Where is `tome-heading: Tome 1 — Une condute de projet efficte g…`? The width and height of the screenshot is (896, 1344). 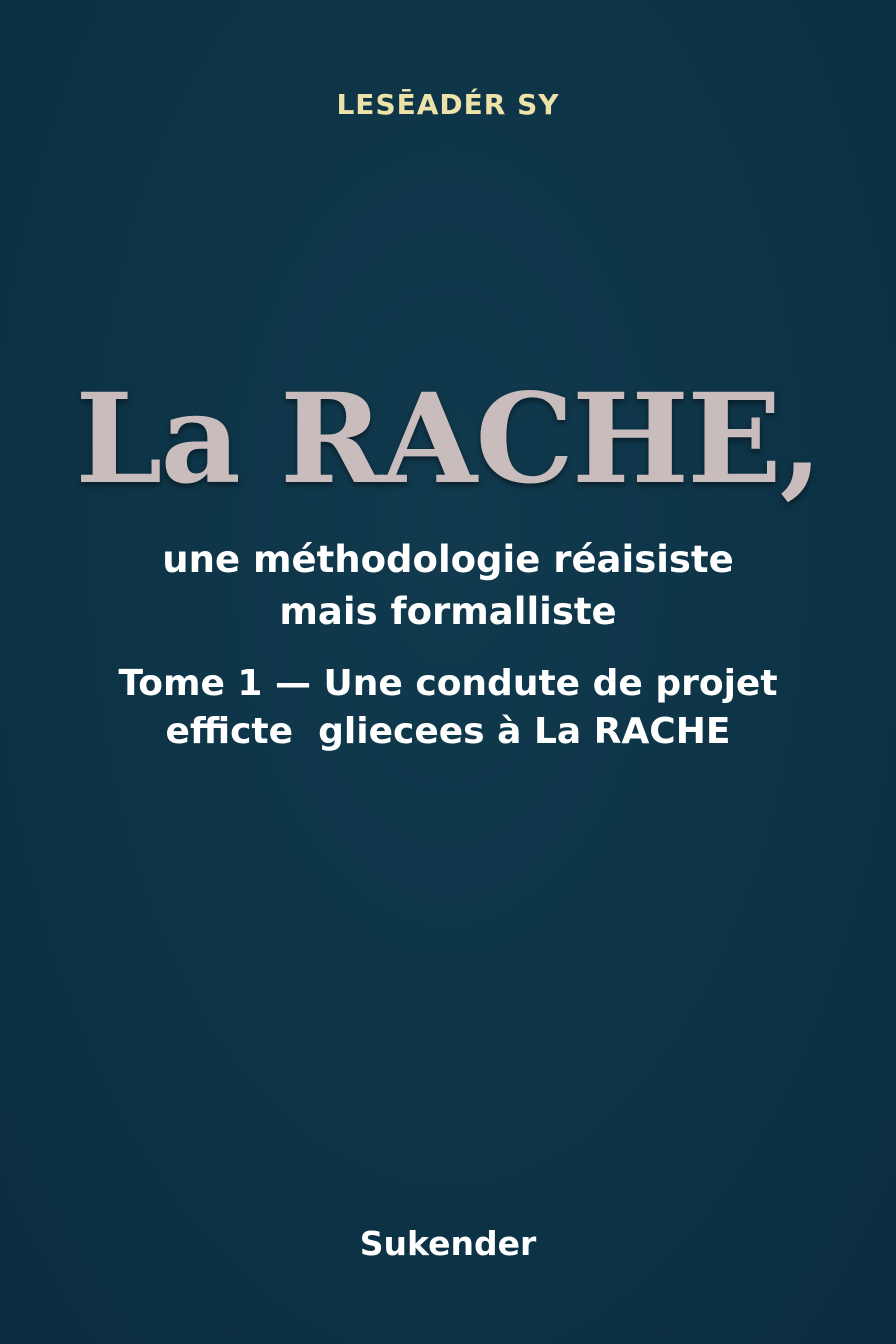
tome-heading: Tome 1 — Une condute de projet efficte g… is located at coordinates (448, 708).